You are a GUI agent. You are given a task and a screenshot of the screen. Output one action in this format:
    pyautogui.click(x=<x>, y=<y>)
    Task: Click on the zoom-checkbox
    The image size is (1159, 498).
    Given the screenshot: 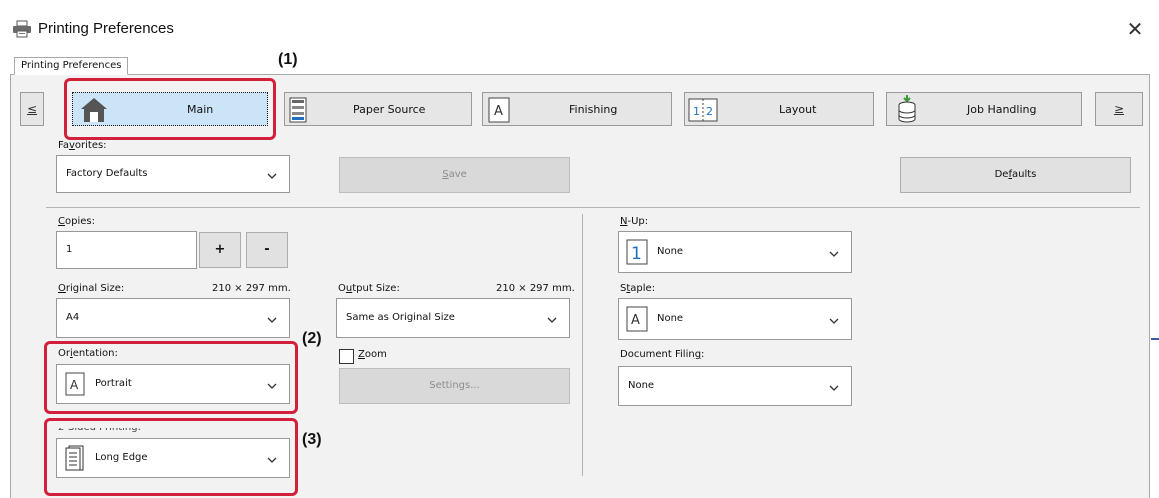 What is the action you would take?
    pyautogui.click(x=346, y=356)
    